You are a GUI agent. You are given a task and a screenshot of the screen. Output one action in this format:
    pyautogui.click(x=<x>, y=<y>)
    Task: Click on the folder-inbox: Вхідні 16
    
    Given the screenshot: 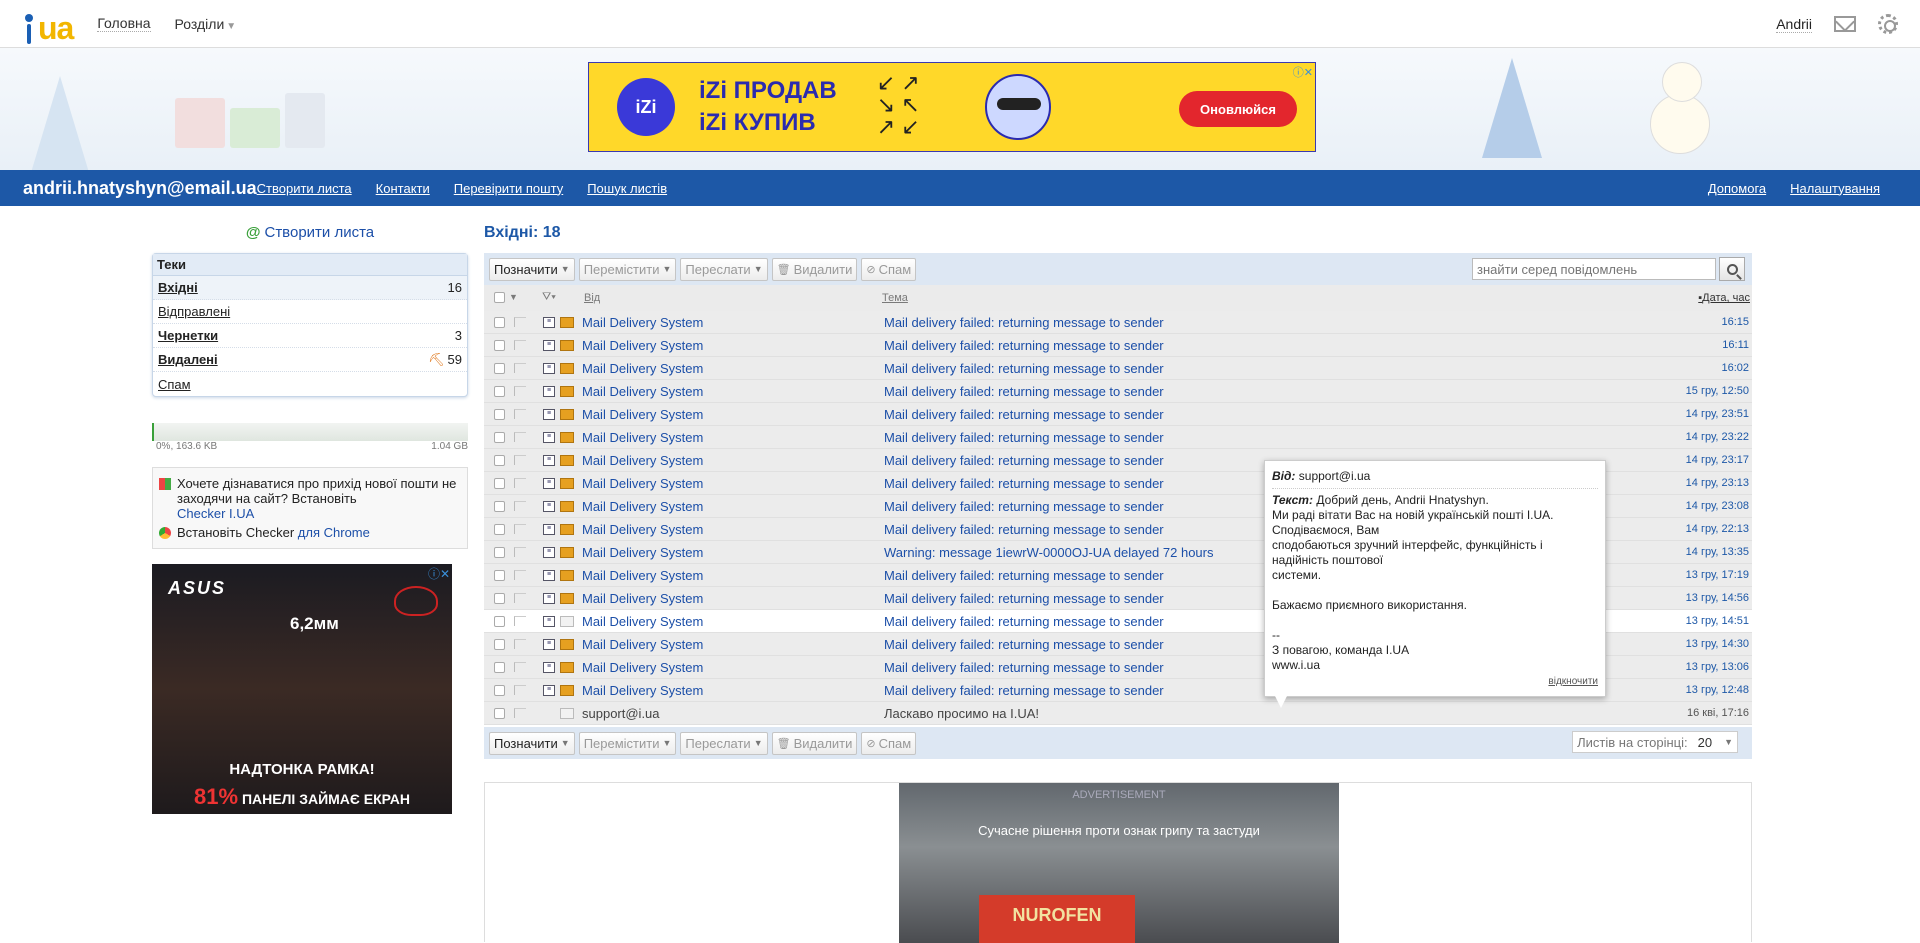 What is the action you would take?
    pyautogui.click(x=310, y=288)
    